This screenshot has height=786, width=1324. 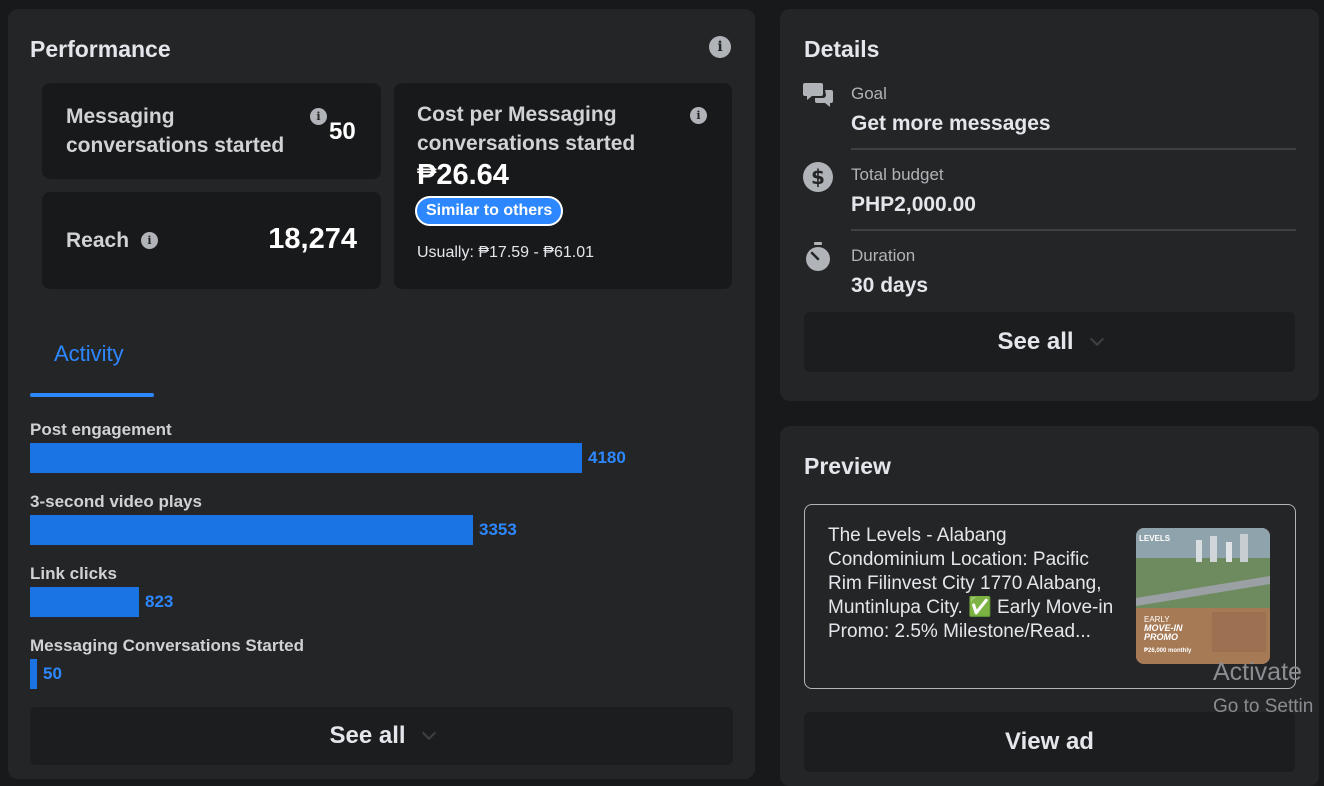 What do you see at coordinates (116, 501) in the screenshot?
I see `activity-label: 3-second video plays` at bounding box center [116, 501].